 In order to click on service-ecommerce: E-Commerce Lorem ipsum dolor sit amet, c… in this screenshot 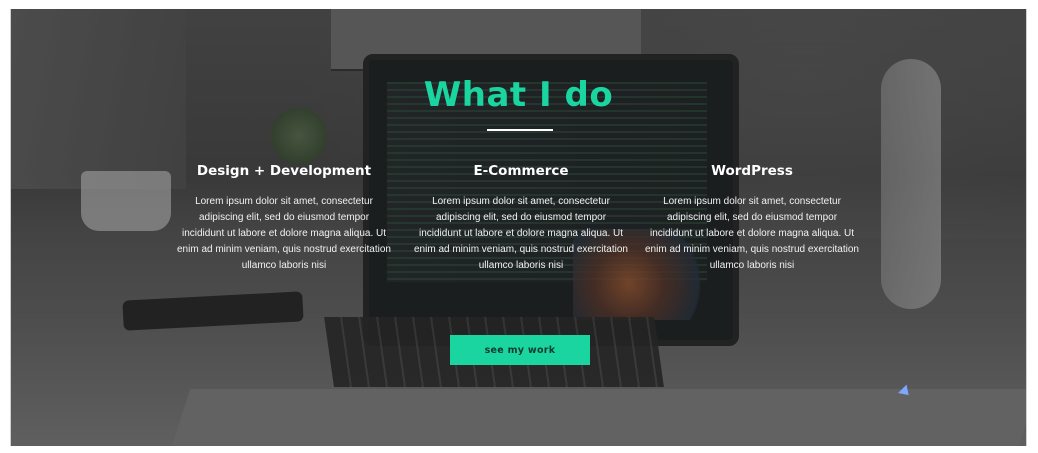, I will do `click(521, 218)`.